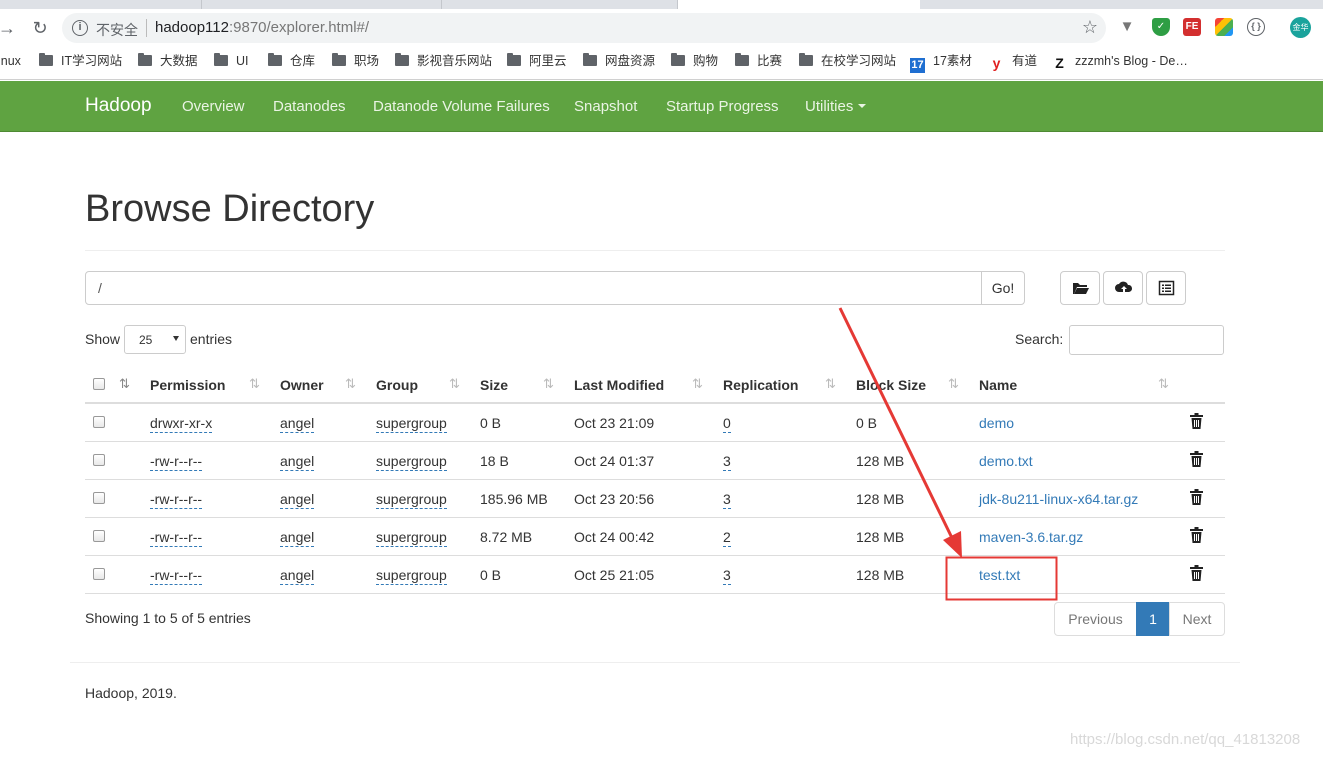  Describe the element at coordinates (998, 385) in the screenshot. I see `header-name: Name` at that location.